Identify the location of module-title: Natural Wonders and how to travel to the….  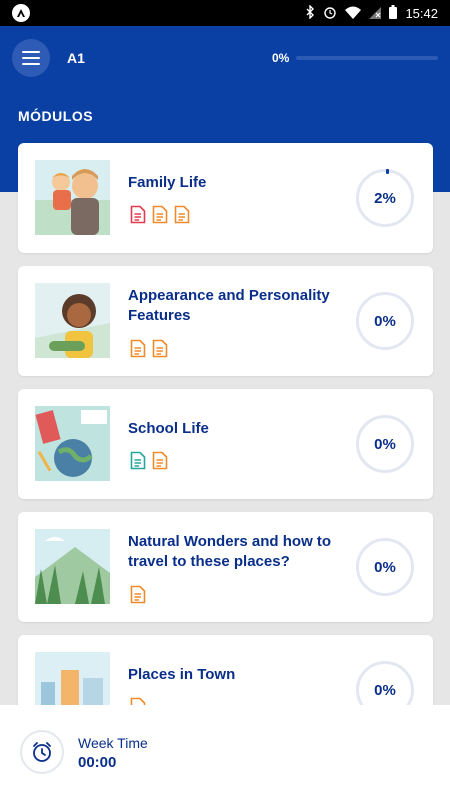
(230, 551).